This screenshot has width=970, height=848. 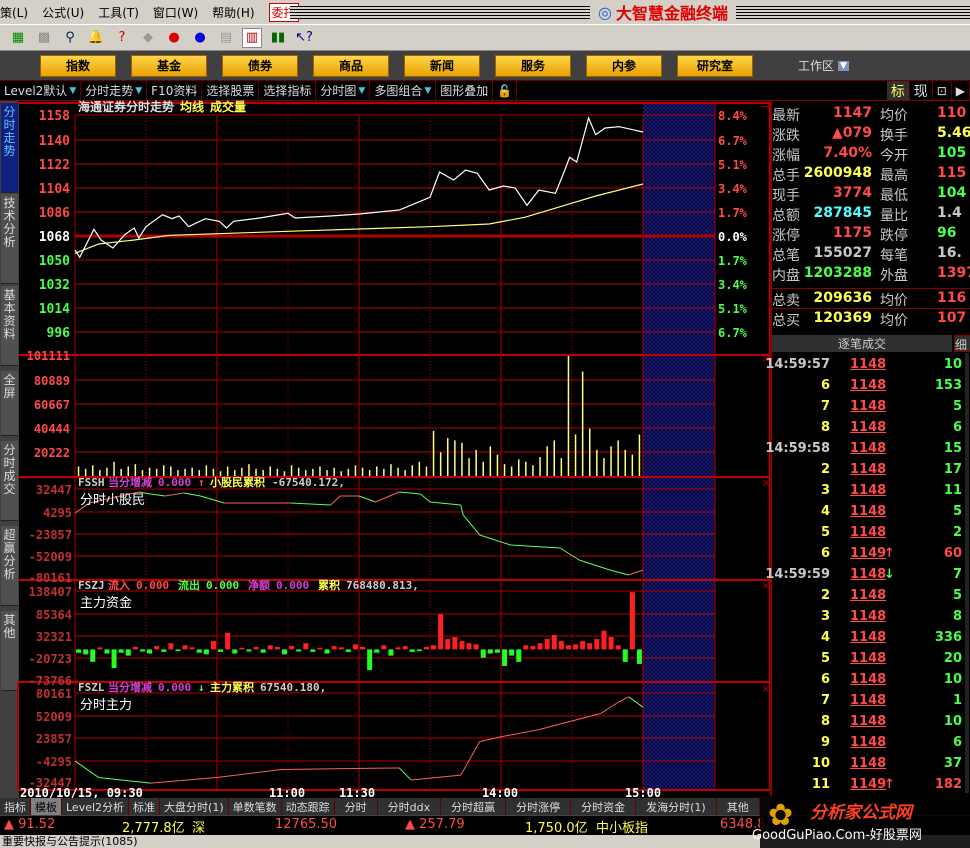 What do you see at coordinates (957, 532) in the screenshot?
I see `tick-volume: 2` at bounding box center [957, 532].